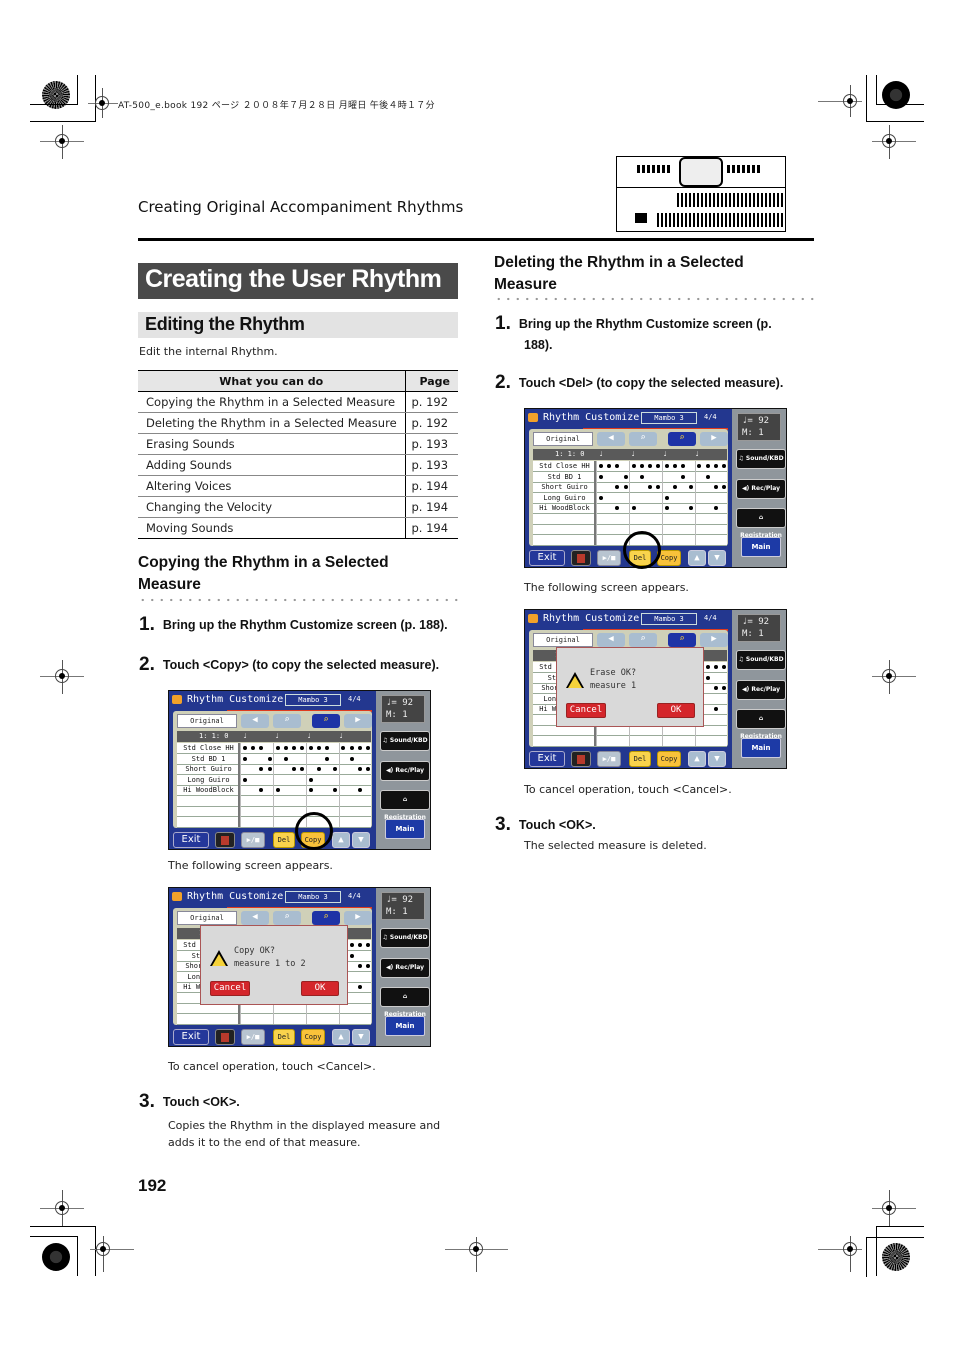  Describe the element at coordinates (255, 721) in the screenshot. I see `previous-measure-button: ◀` at that location.